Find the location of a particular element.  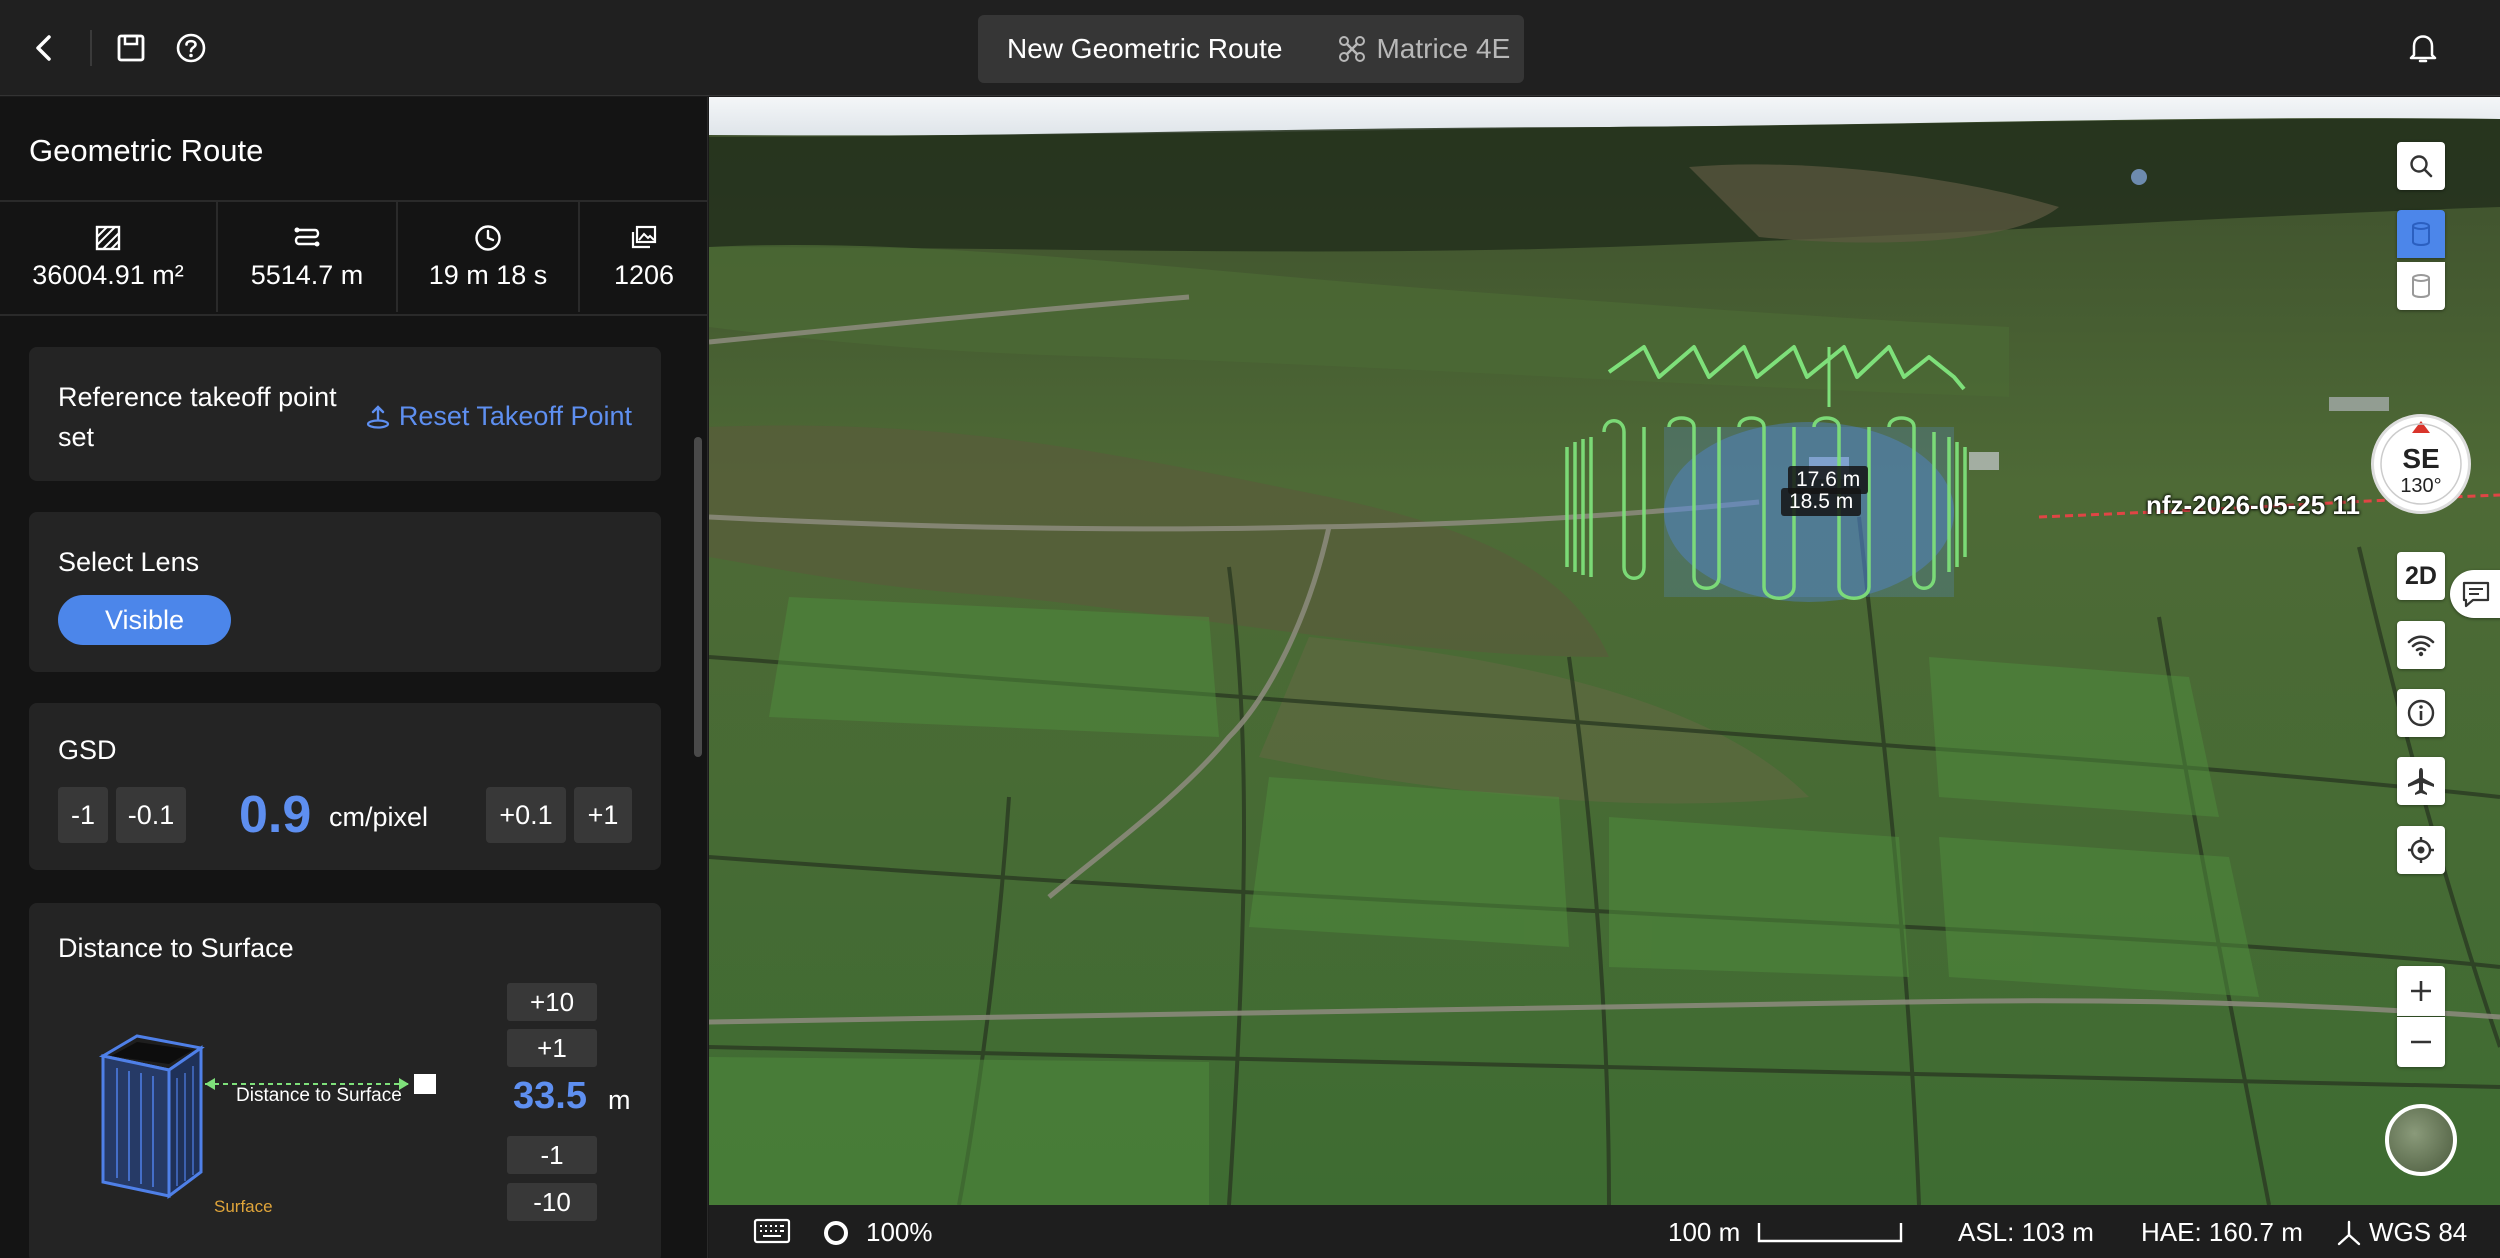

stat-flight-time: 19 m 18 s is located at coordinates (489, 257).